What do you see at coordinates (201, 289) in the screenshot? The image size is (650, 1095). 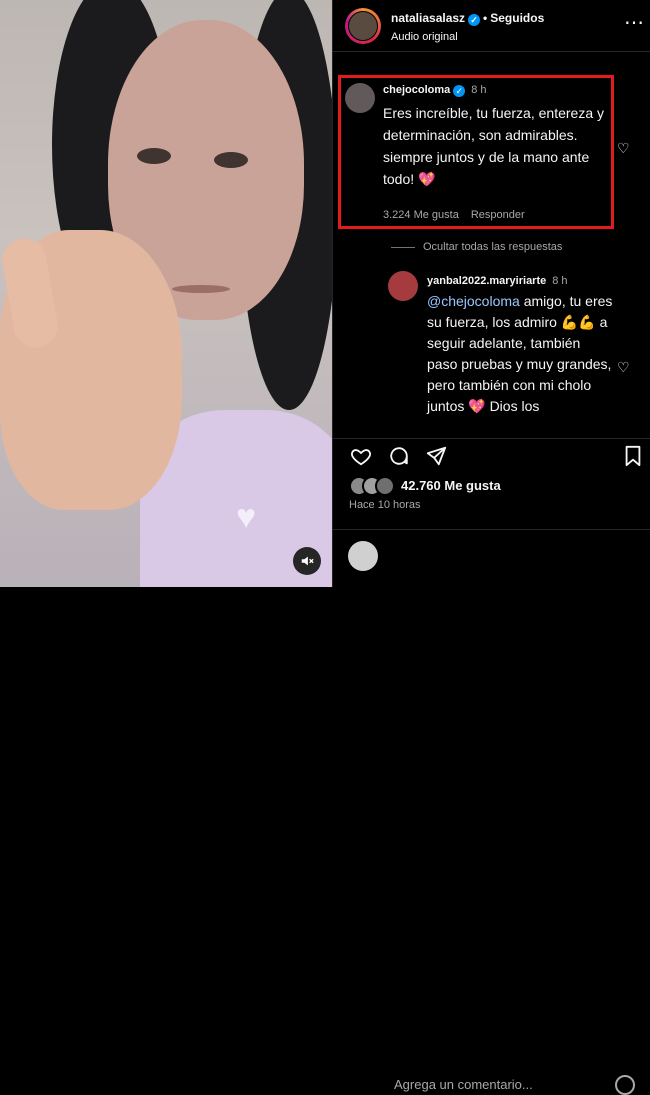 I see `mouth` at bounding box center [201, 289].